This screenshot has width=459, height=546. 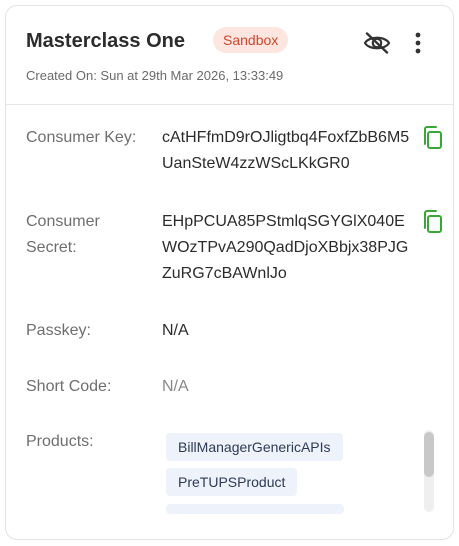 What do you see at coordinates (254, 447) in the screenshot?
I see `product-tag: BillManagerGenericAPIs` at bounding box center [254, 447].